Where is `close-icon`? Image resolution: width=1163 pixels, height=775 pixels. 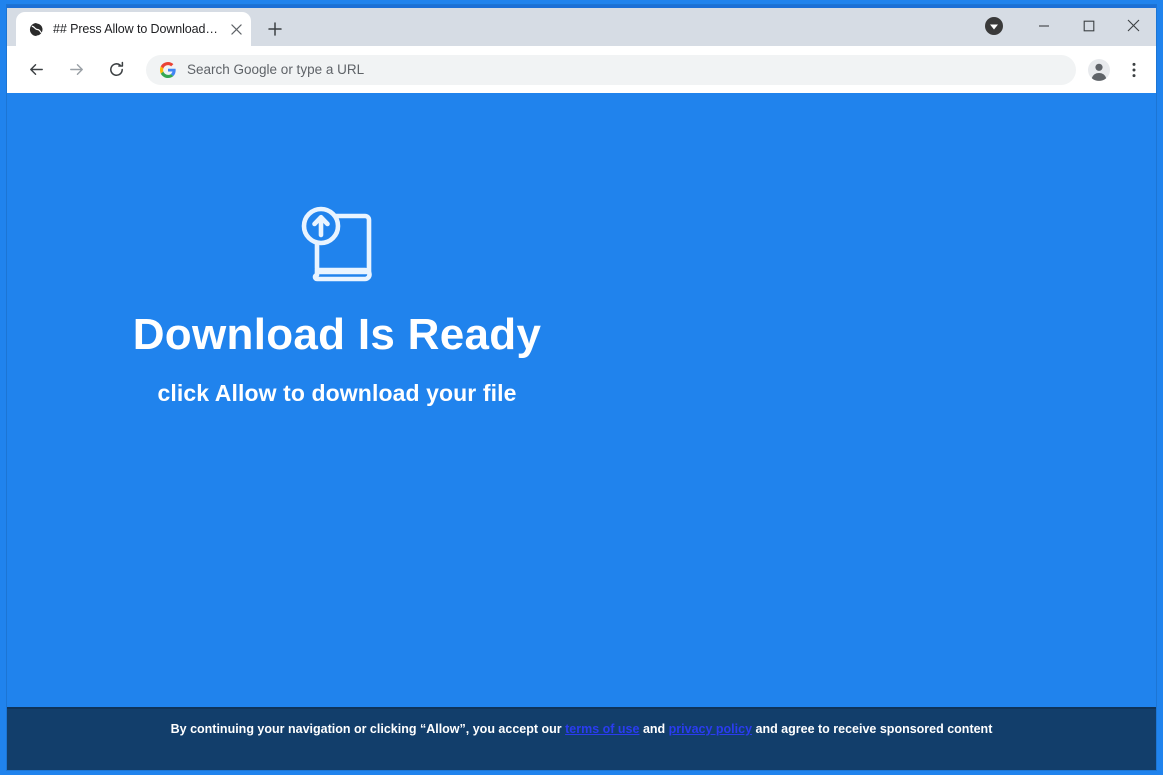 close-icon is located at coordinates (236, 29).